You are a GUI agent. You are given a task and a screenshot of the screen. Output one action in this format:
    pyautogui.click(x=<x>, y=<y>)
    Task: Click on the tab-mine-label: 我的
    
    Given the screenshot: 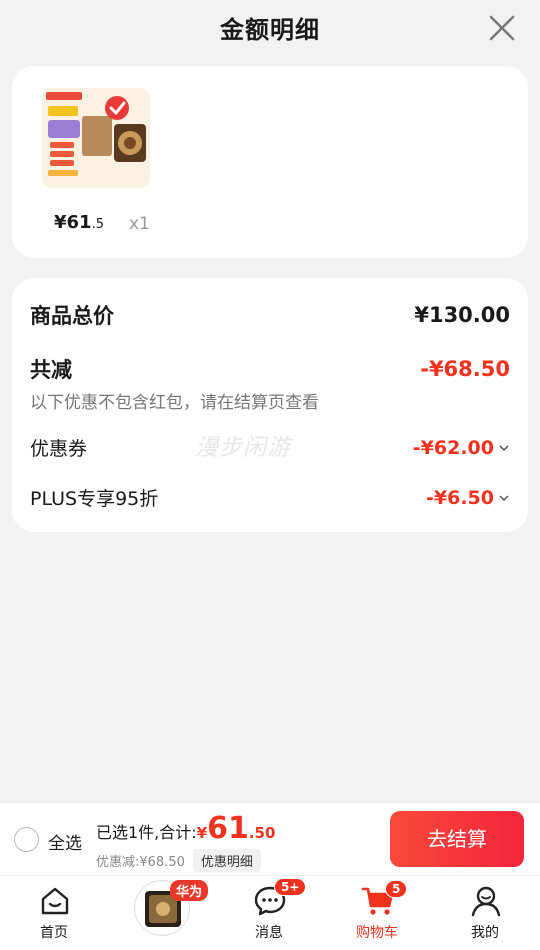 What is the action you would take?
    pyautogui.click(x=485, y=933)
    